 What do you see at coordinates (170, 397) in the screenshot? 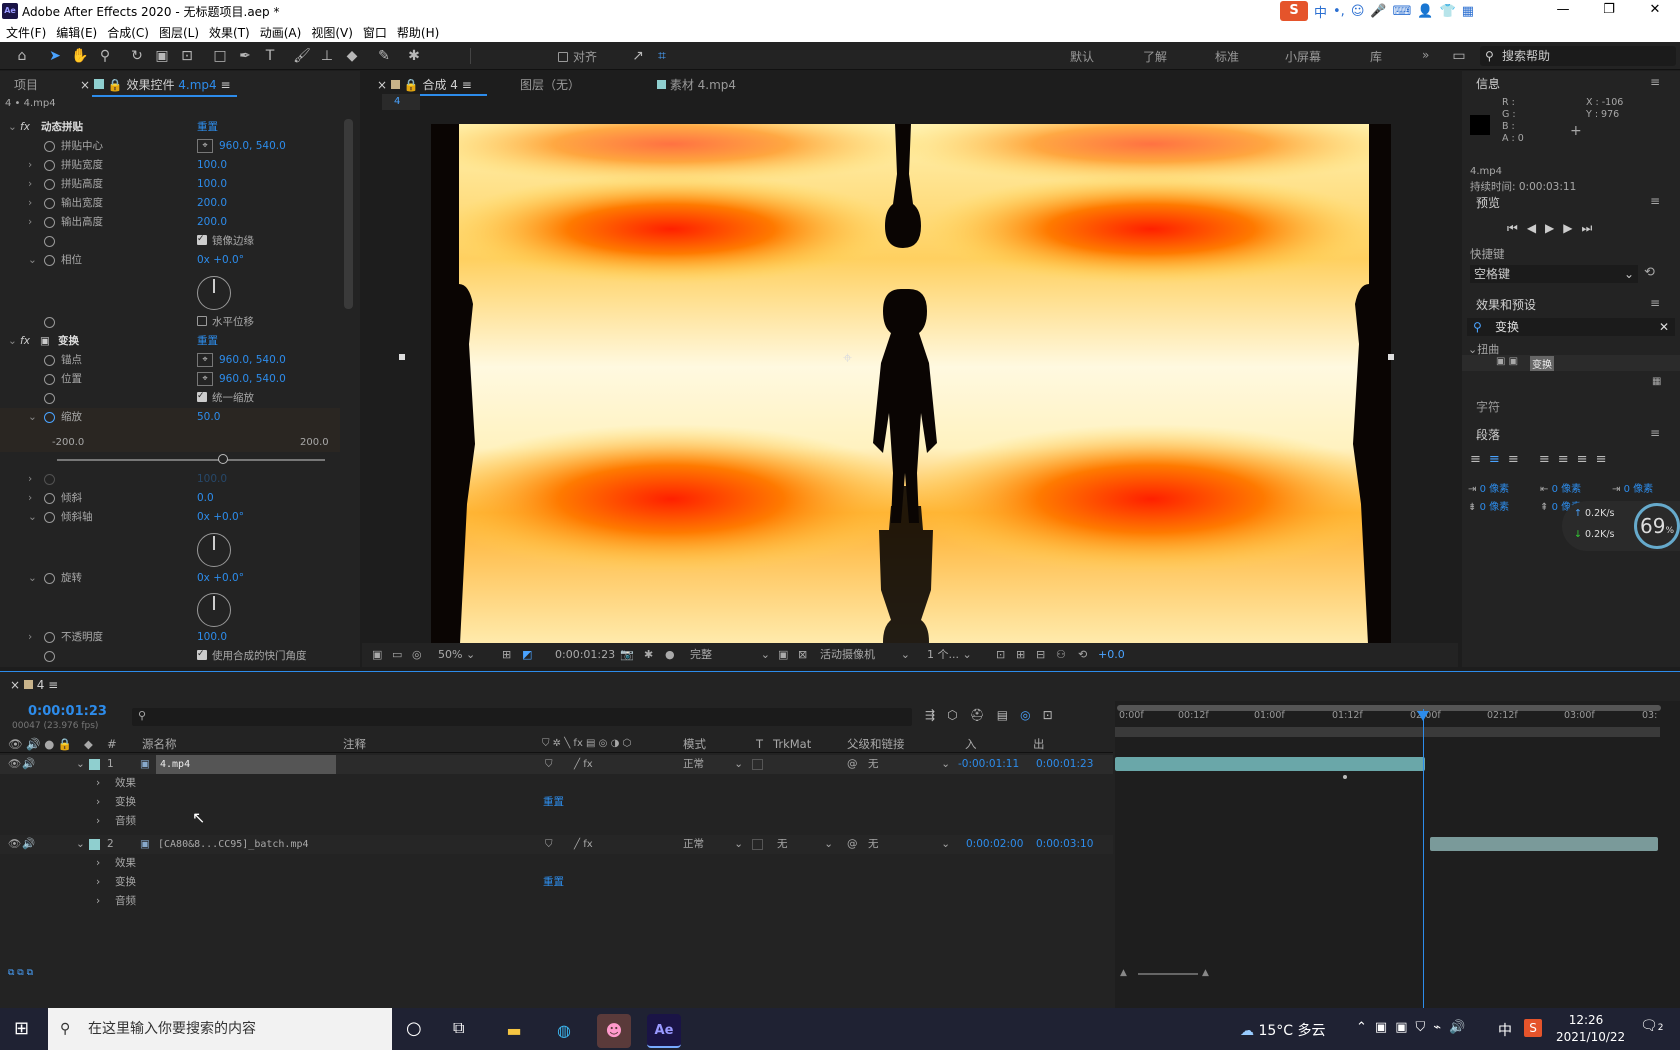
I see `prop-uniform-scale: 统一缩放` at bounding box center [170, 397].